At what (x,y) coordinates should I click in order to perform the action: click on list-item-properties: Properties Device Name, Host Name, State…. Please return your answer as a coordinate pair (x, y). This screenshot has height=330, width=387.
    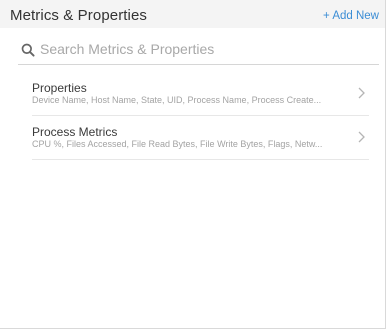
    Looking at the image, I should click on (200, 97).